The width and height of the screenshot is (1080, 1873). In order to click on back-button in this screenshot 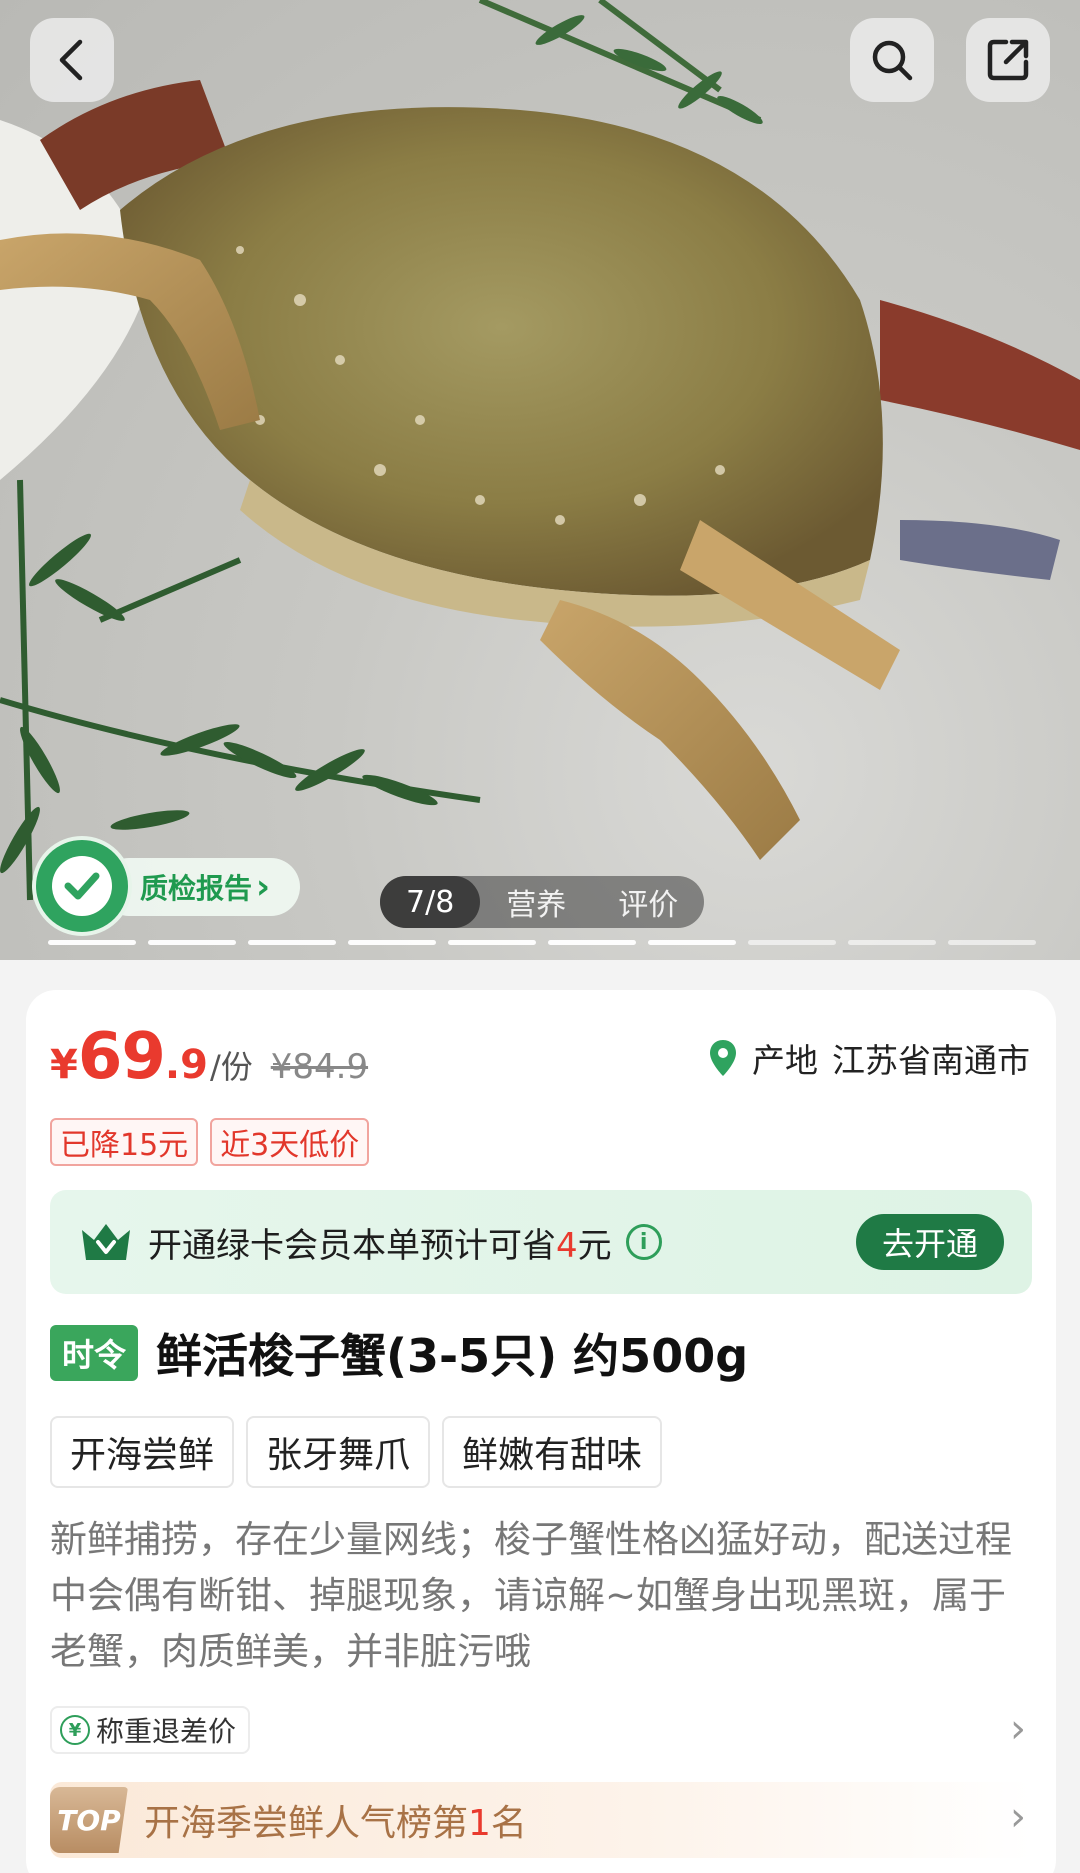, I will do `click(72, 60)`.